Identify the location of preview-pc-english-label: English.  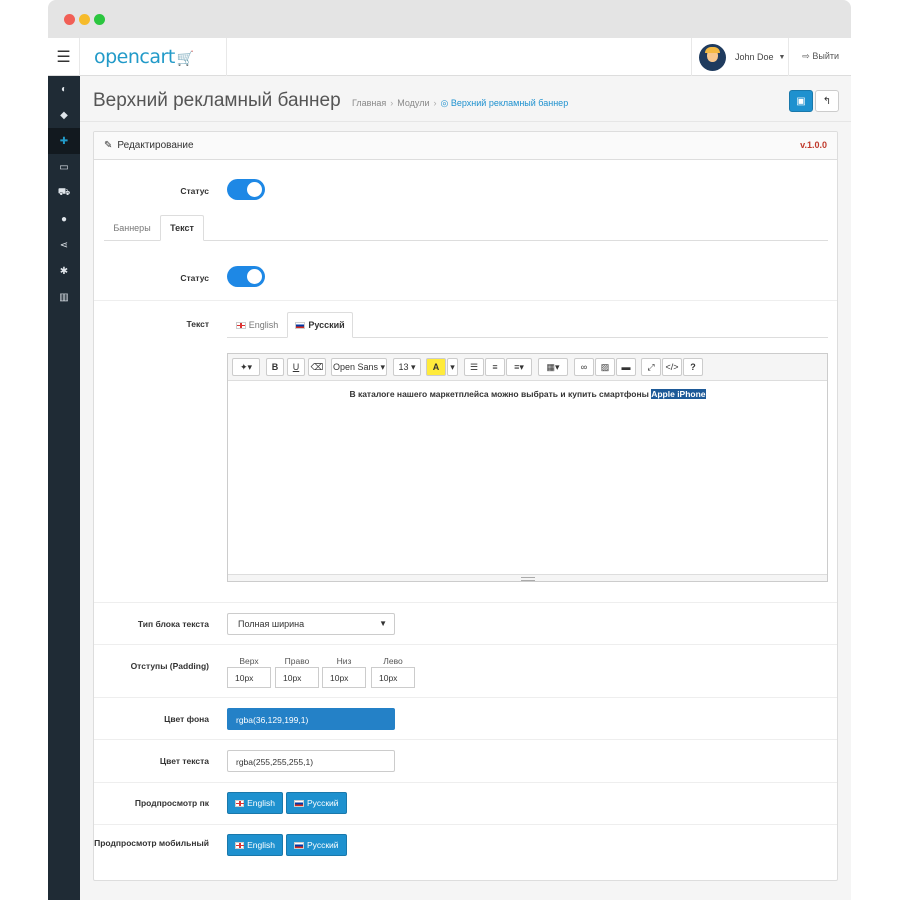
(261, 803).